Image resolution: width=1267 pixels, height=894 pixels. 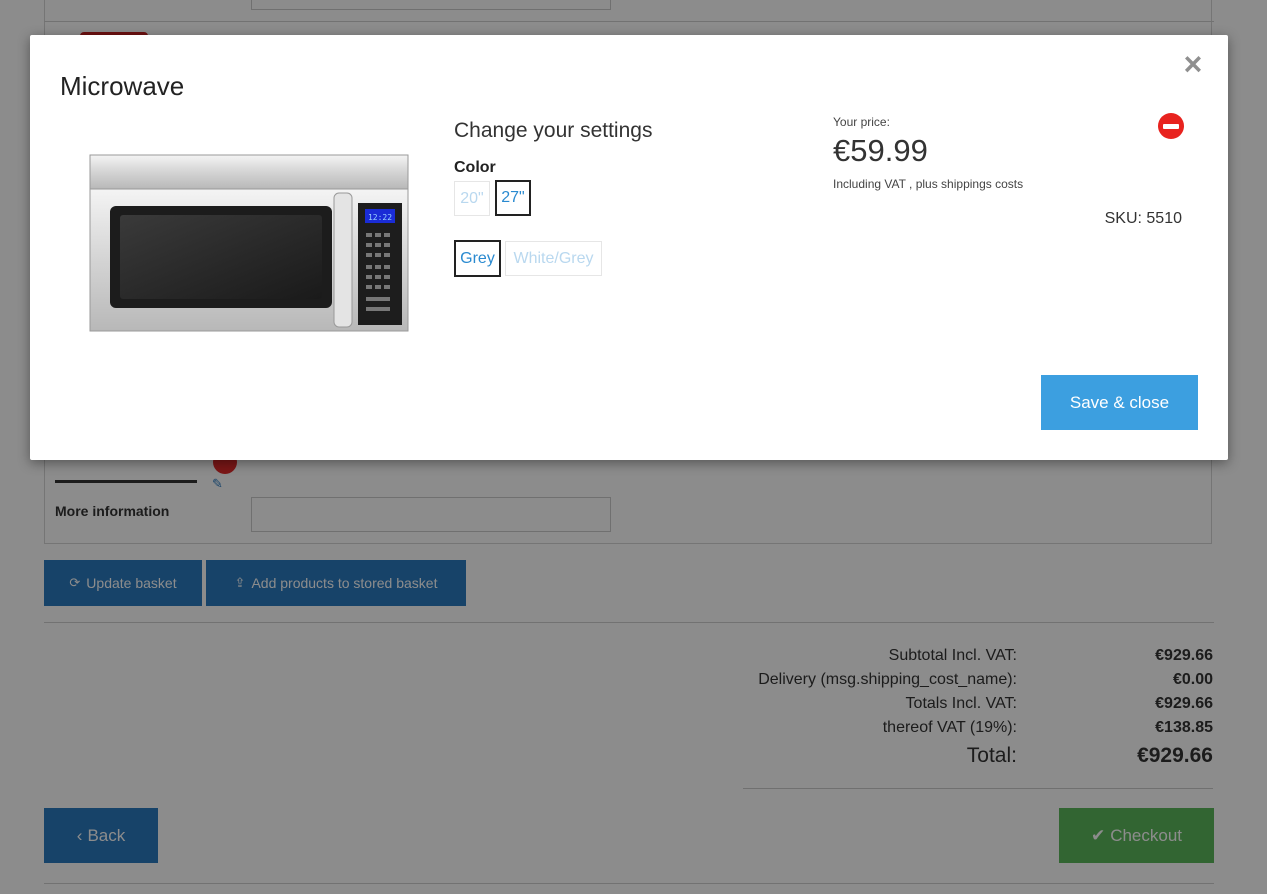 What do you see at coordinates (553, 258) in the screenshot?
I see `color-option-white-grey: White/Grey` at bounding box center [553, 258].